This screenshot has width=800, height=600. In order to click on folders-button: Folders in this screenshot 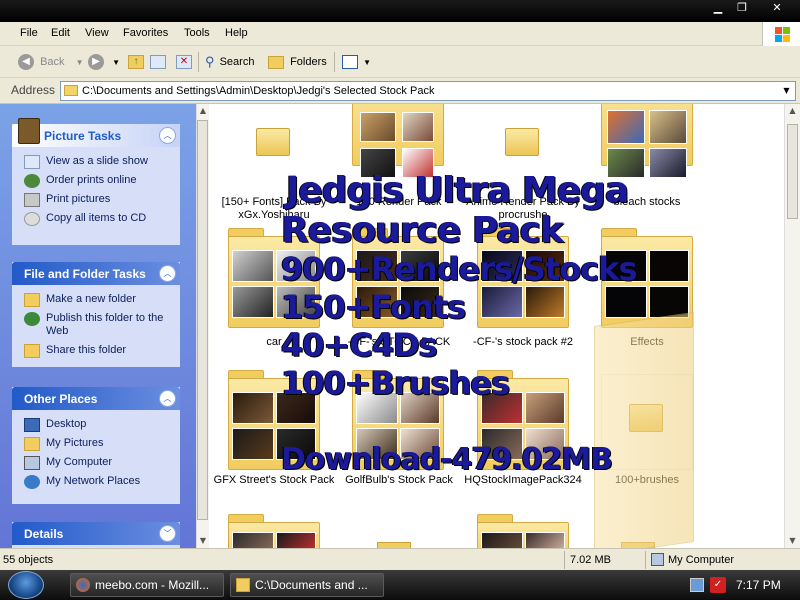, I will do `click(297, 62)`.